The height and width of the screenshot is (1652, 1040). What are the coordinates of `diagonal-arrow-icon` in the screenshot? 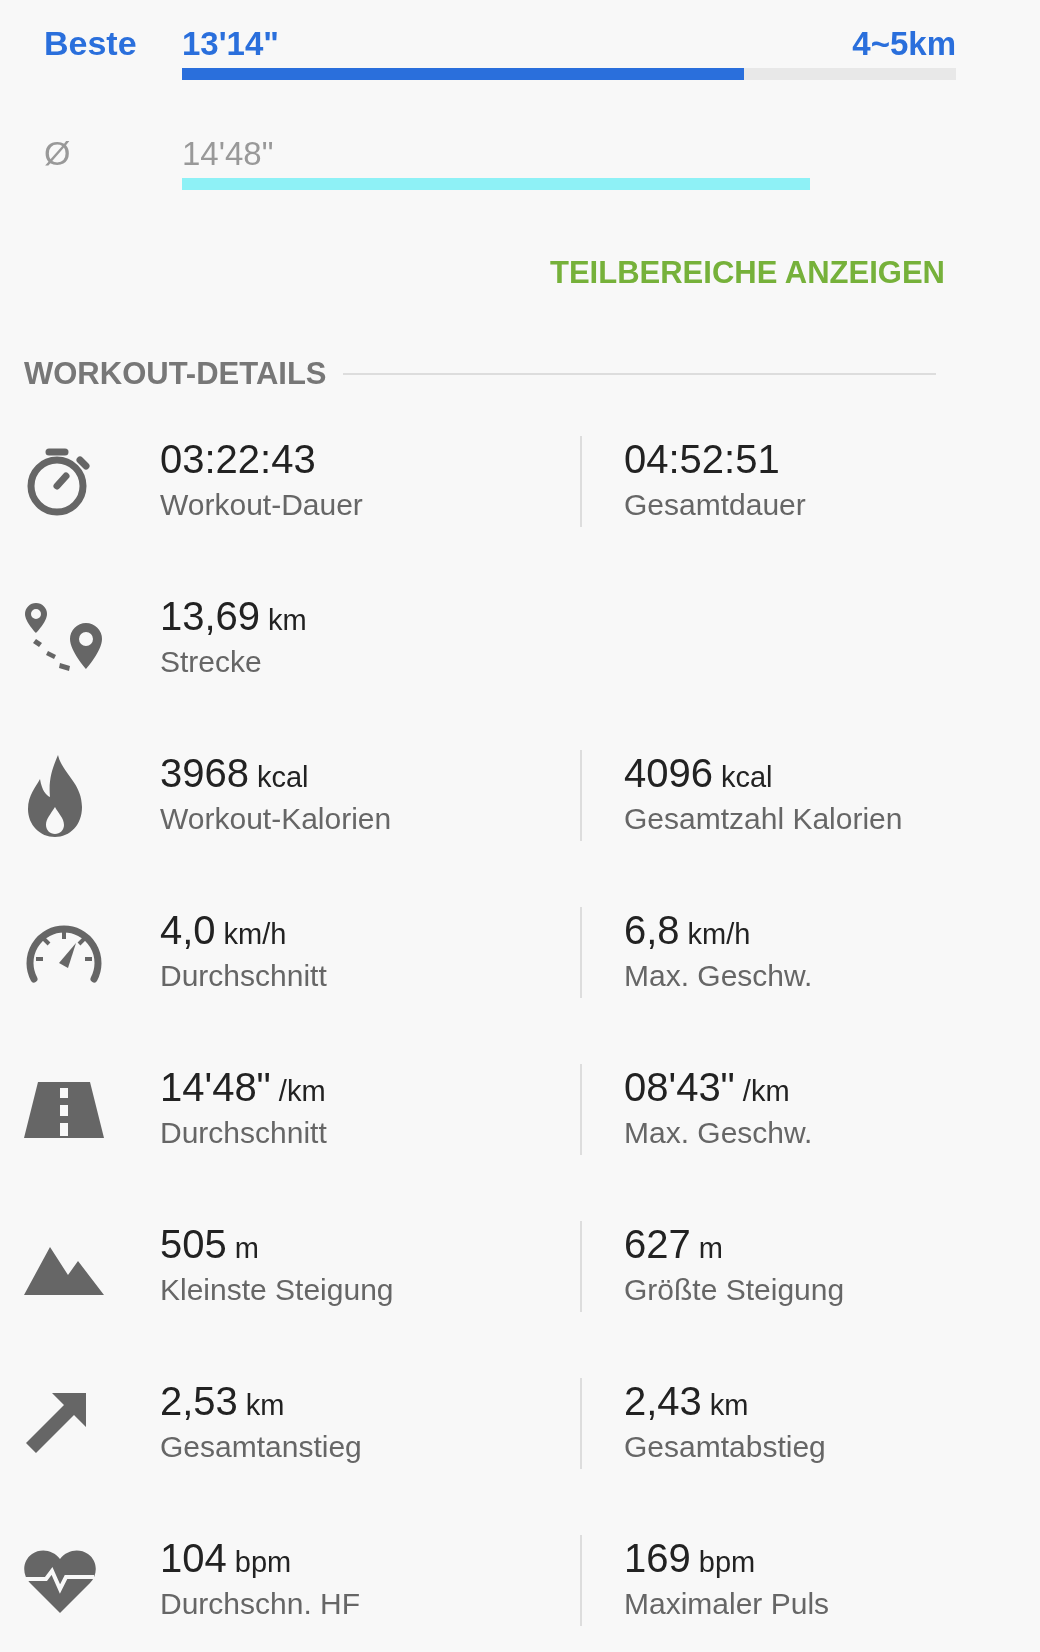 It's located at (56, 1423).